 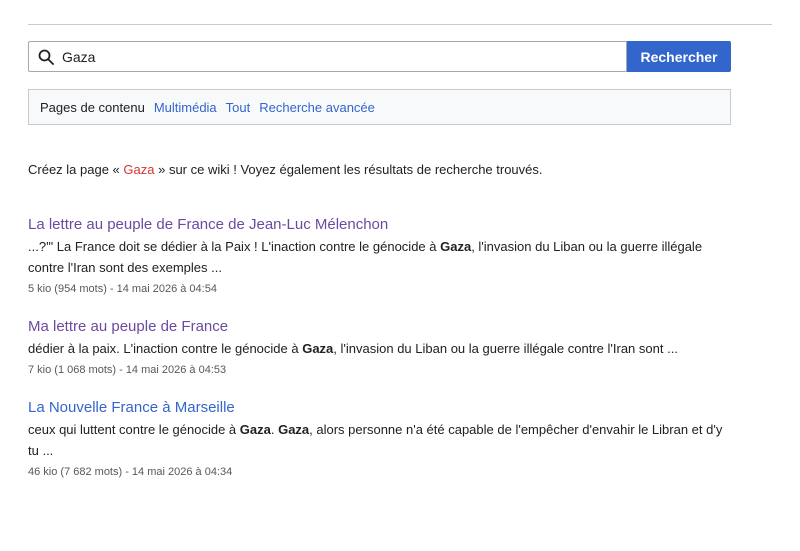 I want to click on snippet-text: ceux qui luttent contre le génocide à, so click(x=134, y=429).